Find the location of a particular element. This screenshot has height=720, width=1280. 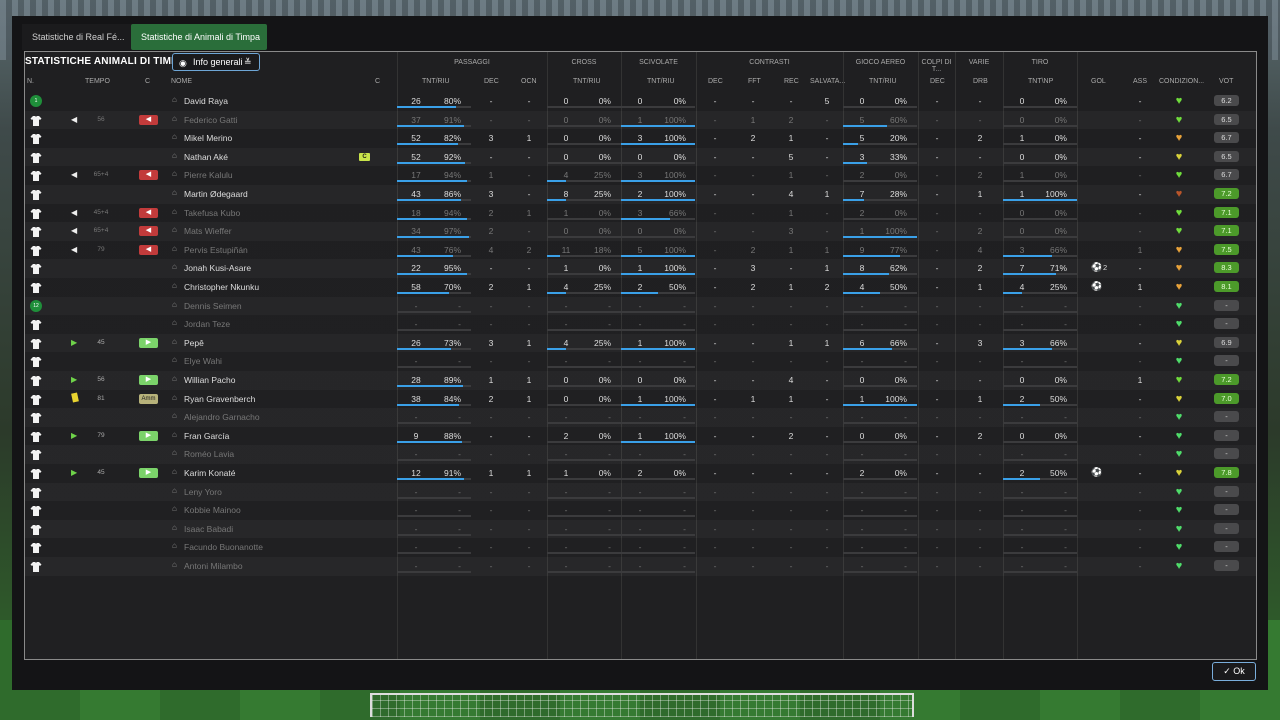

player-name: Nathan Aké is located at coordinates (206, 157).